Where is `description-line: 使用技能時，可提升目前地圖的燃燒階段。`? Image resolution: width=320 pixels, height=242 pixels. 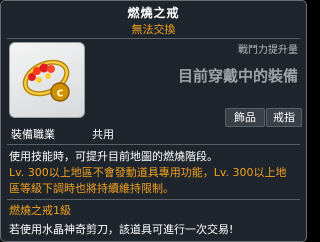 description-line: 使用技能時，可提升目前地圖的燃燒階段。 is located at coordinates (113, 156).